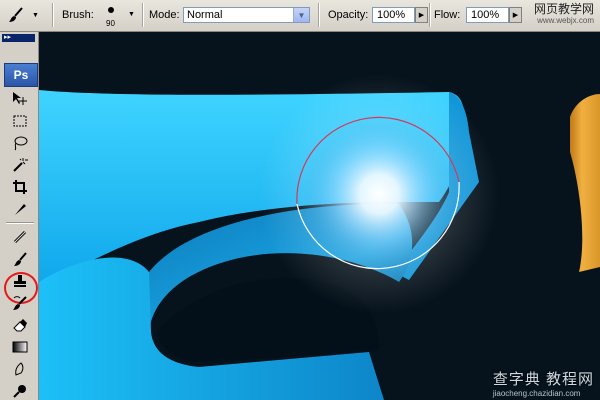 The height and width of the screenshot is (400, 600). What do you see at coordinates (515, 15) in the screenshot?
I see `flow-slider-arrow-icon: ▶` at bounding box center [515, 15].